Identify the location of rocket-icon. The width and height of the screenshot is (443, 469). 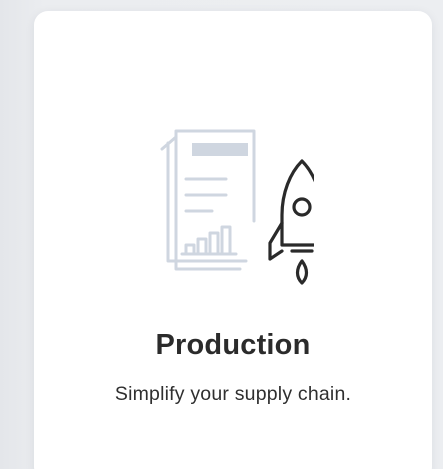
(291, 222).